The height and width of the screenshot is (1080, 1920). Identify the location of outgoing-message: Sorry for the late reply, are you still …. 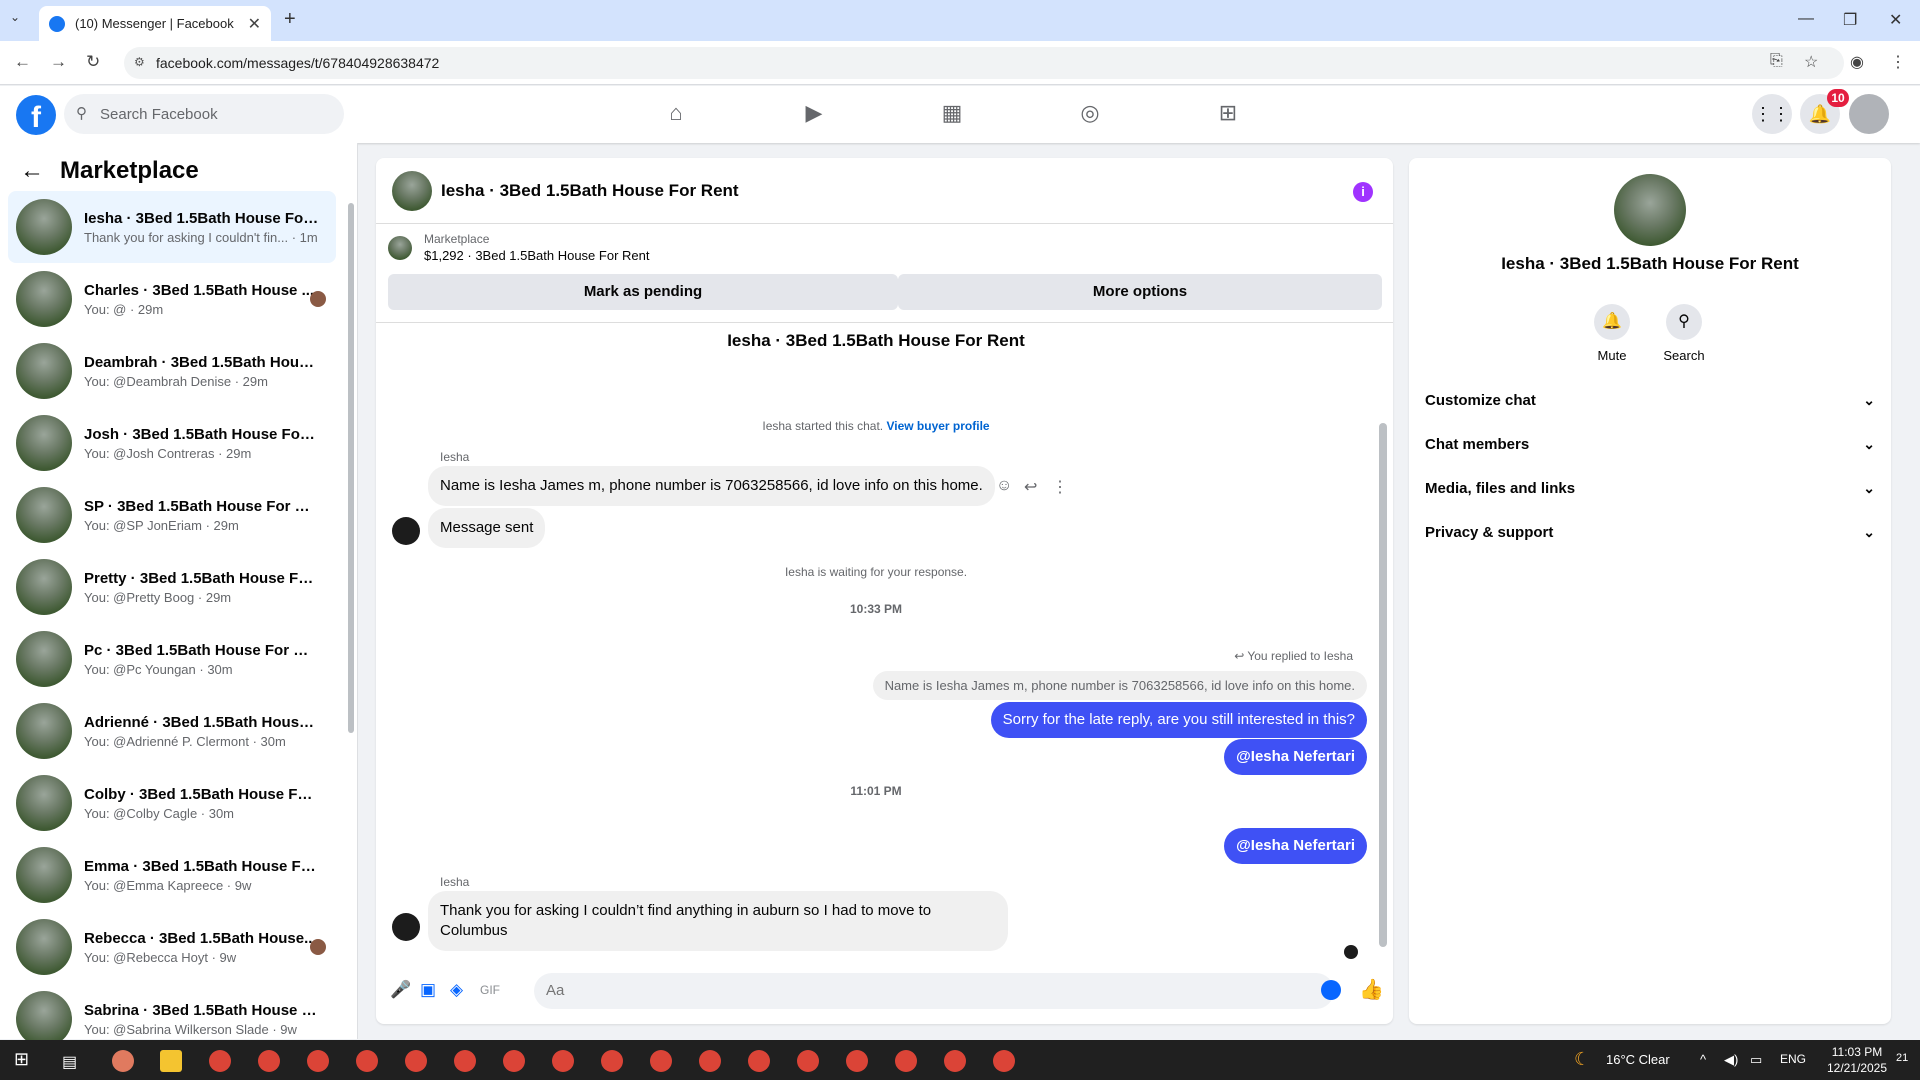
(1178, 720).